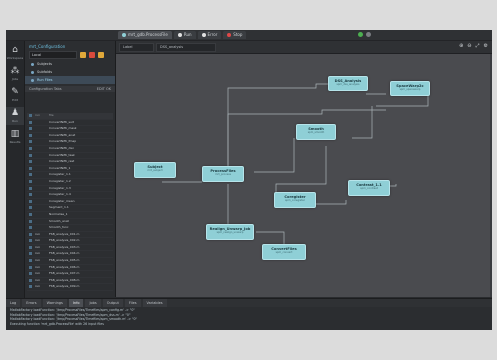 The height and width of the screenshot is (360, 497). I want to click on zoom-in-icon: ⊕, so click(461, 46).